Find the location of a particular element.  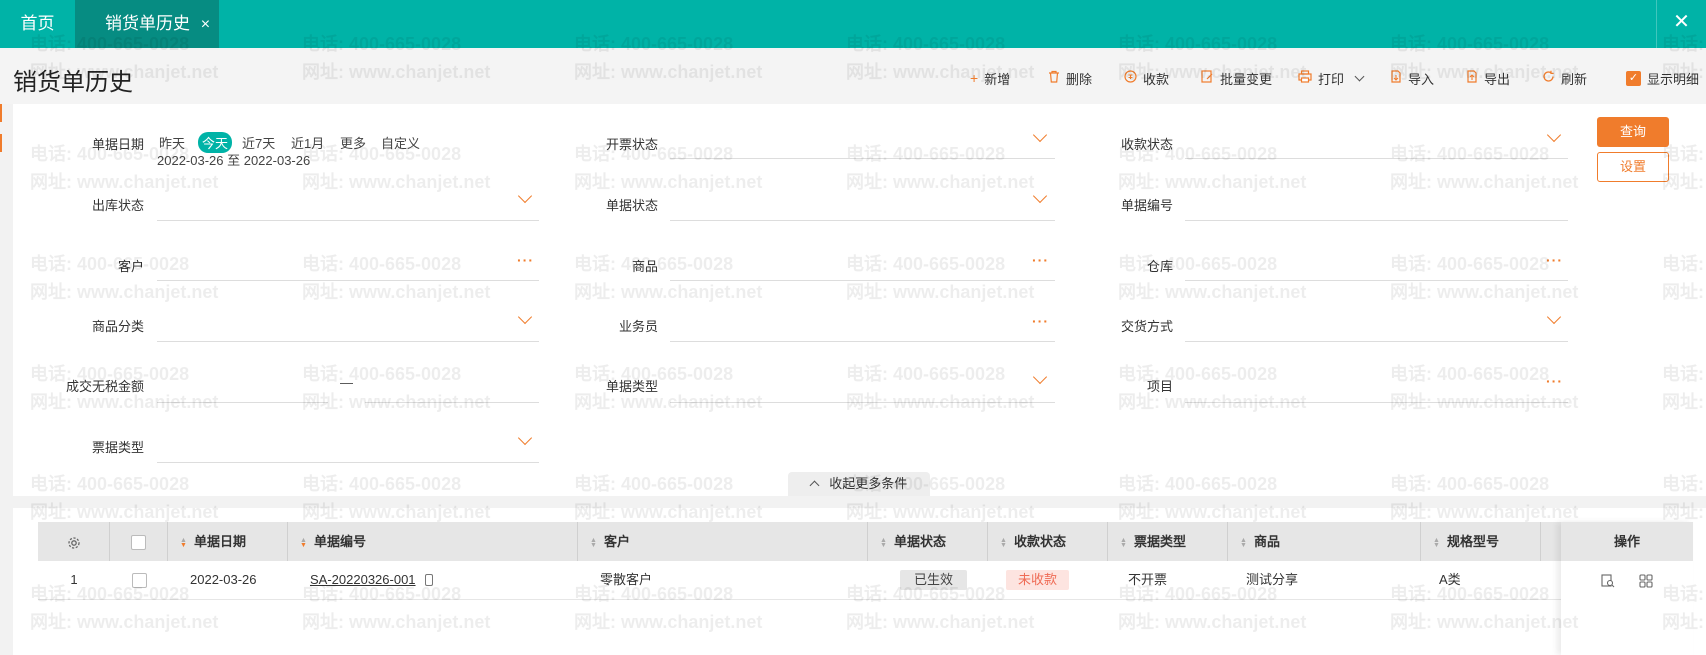

show-detail-label: 显示明细 is located at coordinates (1673, 79).